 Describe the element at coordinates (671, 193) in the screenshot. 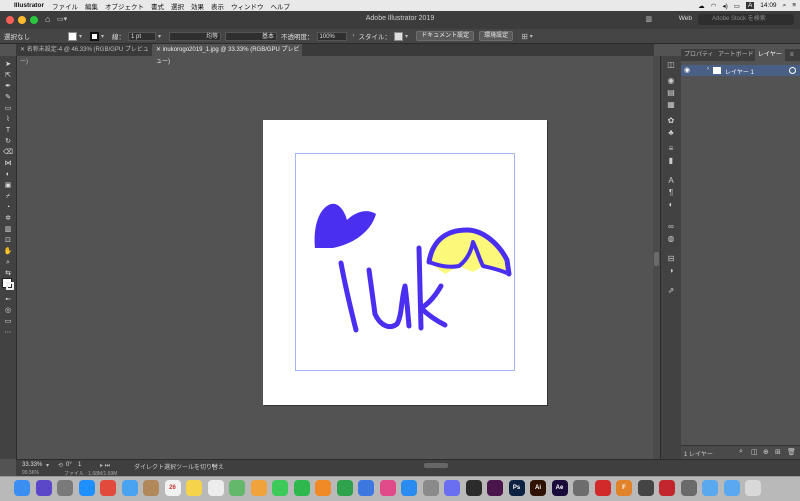

I see `paragraph-panel-icon: ¶` at that location.